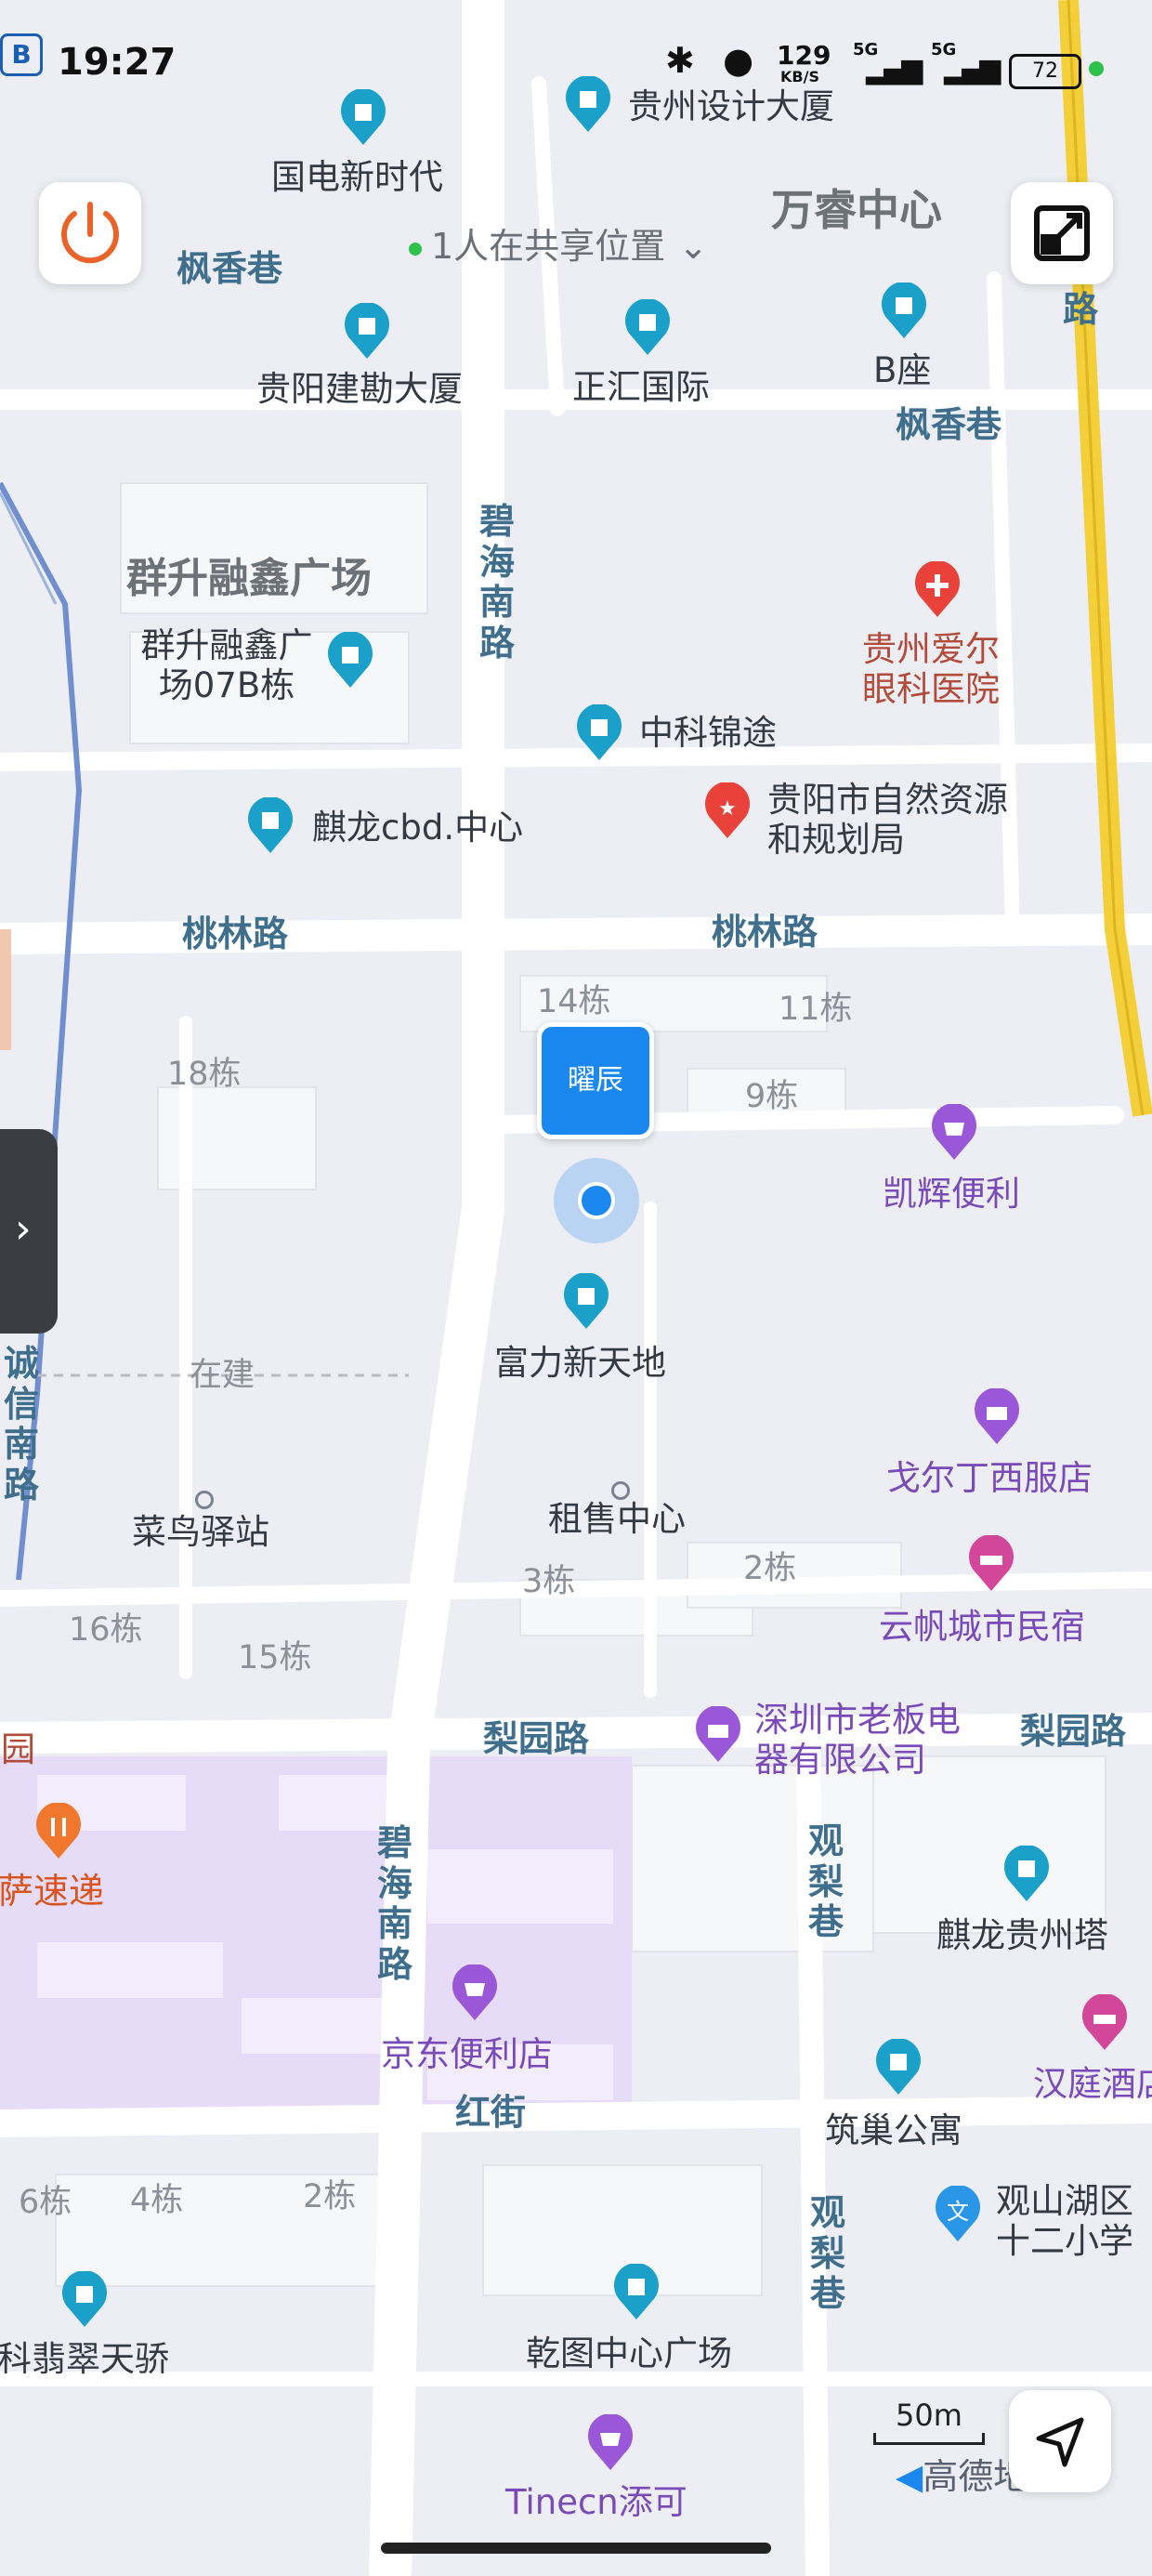 Image resolution: width=1152 pixels, height=2576 pixels. Describe the element at coordinates (357, 177) in the screenshot. I see `poi-label: 国电新时代` at that location.